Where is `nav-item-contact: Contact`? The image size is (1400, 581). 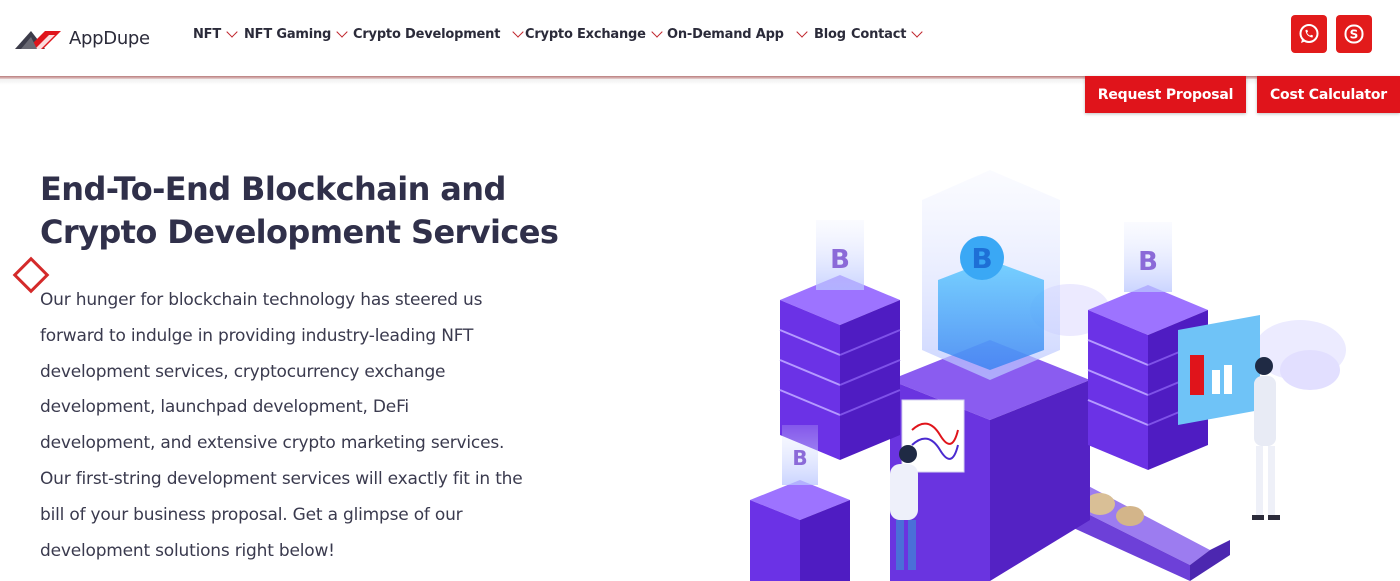 nav-item-contact: Contact is located at coordinates (887, 34).